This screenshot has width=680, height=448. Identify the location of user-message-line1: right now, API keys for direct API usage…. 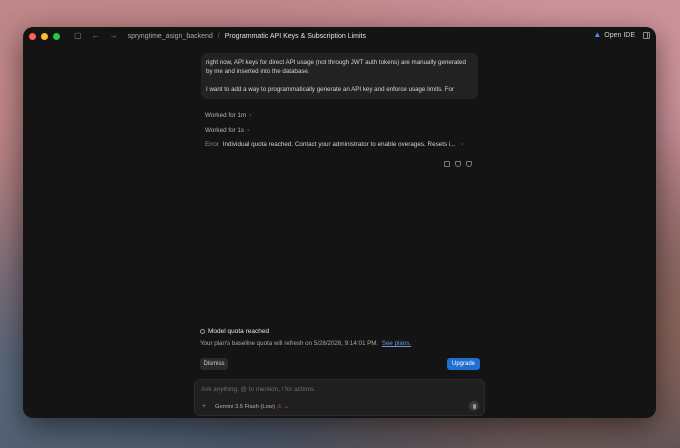
(336, 67).